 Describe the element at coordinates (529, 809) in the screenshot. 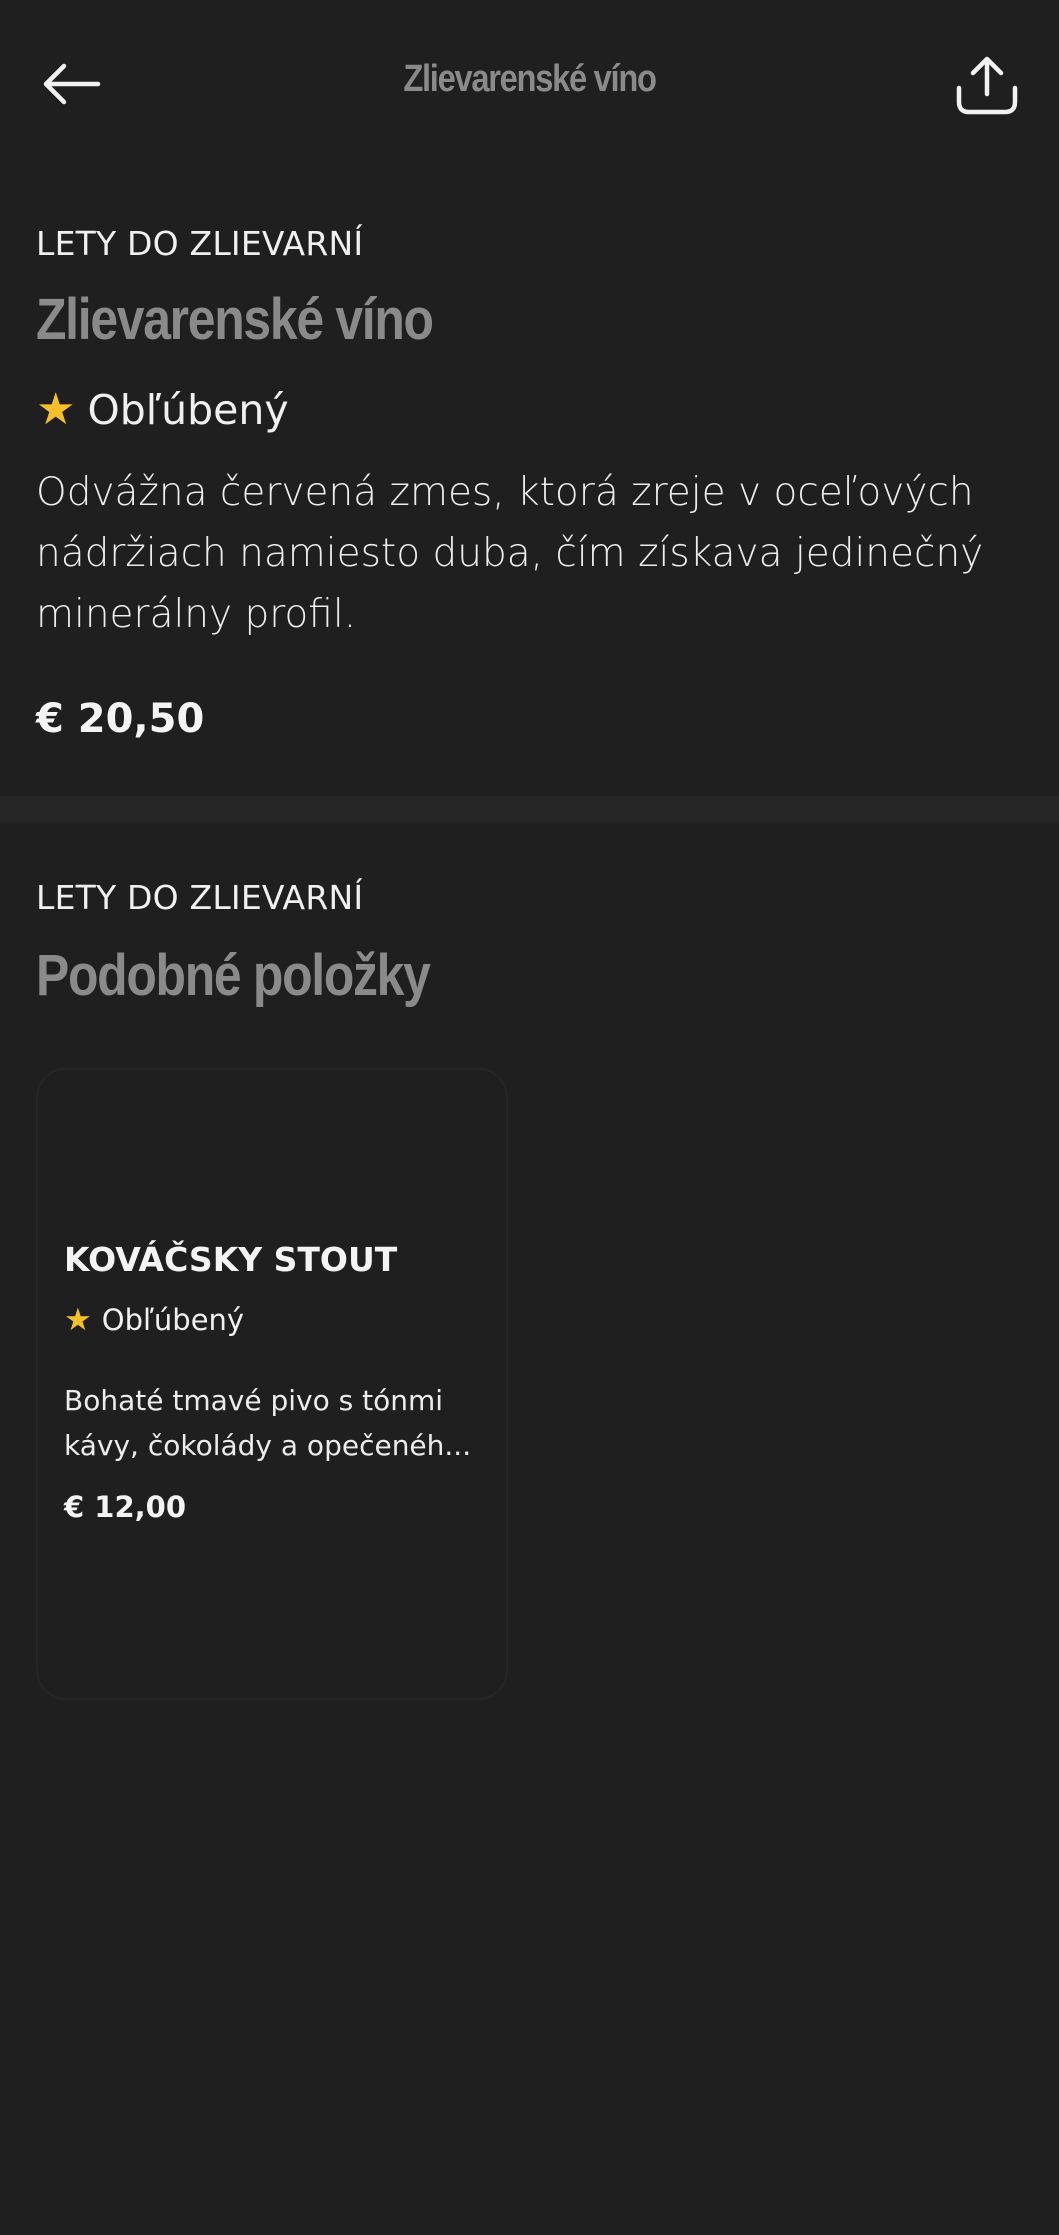

I see `section-divider` at that location.